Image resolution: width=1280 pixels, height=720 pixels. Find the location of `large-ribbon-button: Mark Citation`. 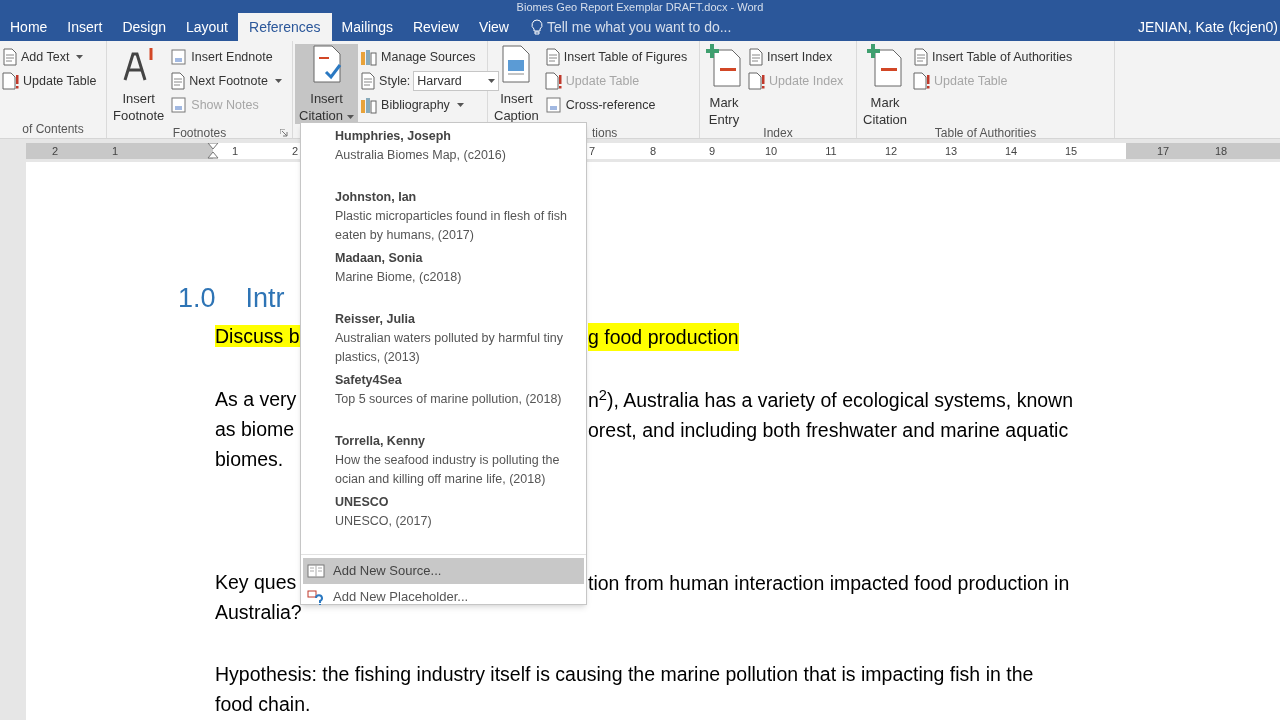

large-ribbon-button: Mark Citation is located at coordinates (885, 84).